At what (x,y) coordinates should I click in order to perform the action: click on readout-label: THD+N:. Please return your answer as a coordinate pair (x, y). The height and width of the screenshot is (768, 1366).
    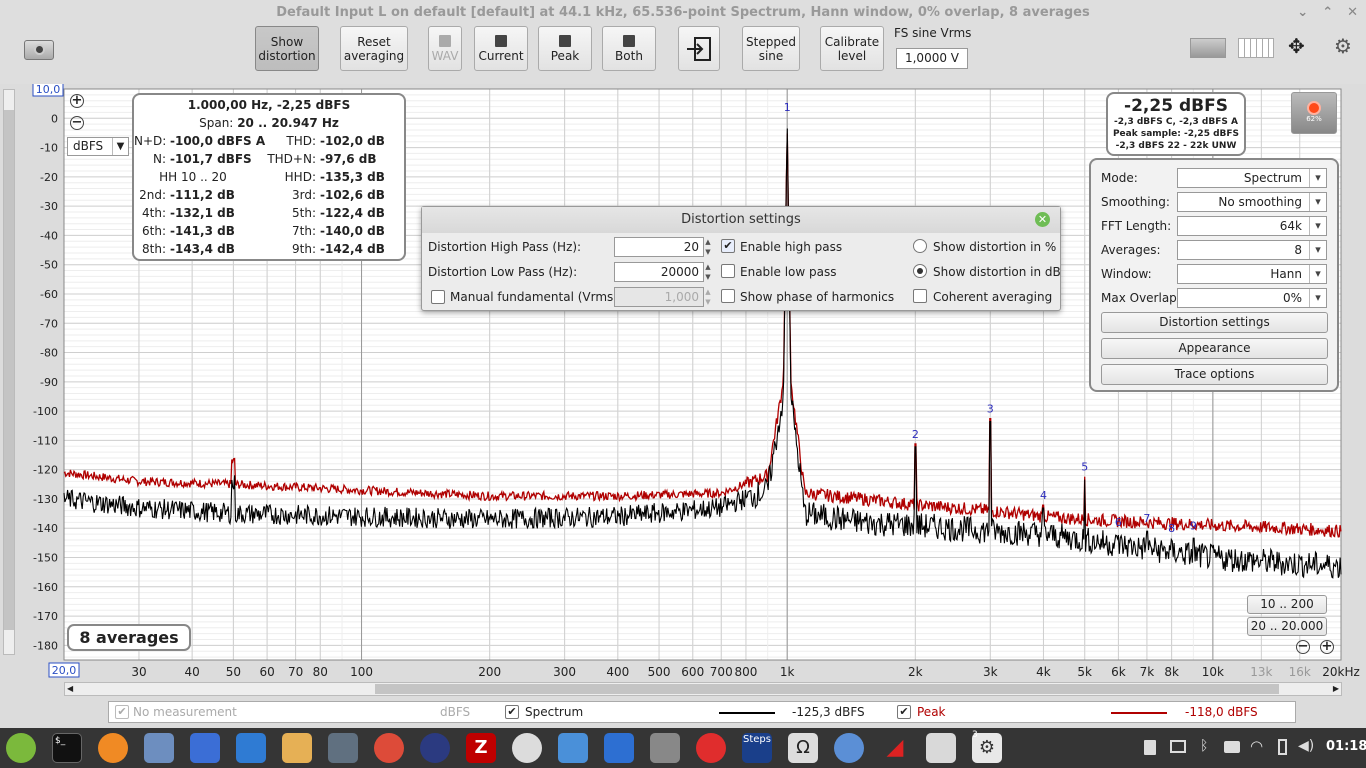
    Looking at the image, I should click on (291, 159).